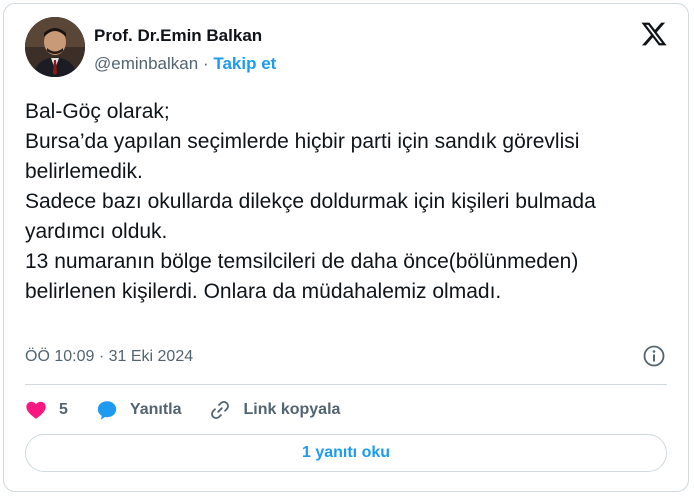 Image resolution: width=694 pixels, height=498 pixels. What do you see at coordinates (220, 410) in the screenshot?
I see `link-icon` at bounding box center [220, 410].